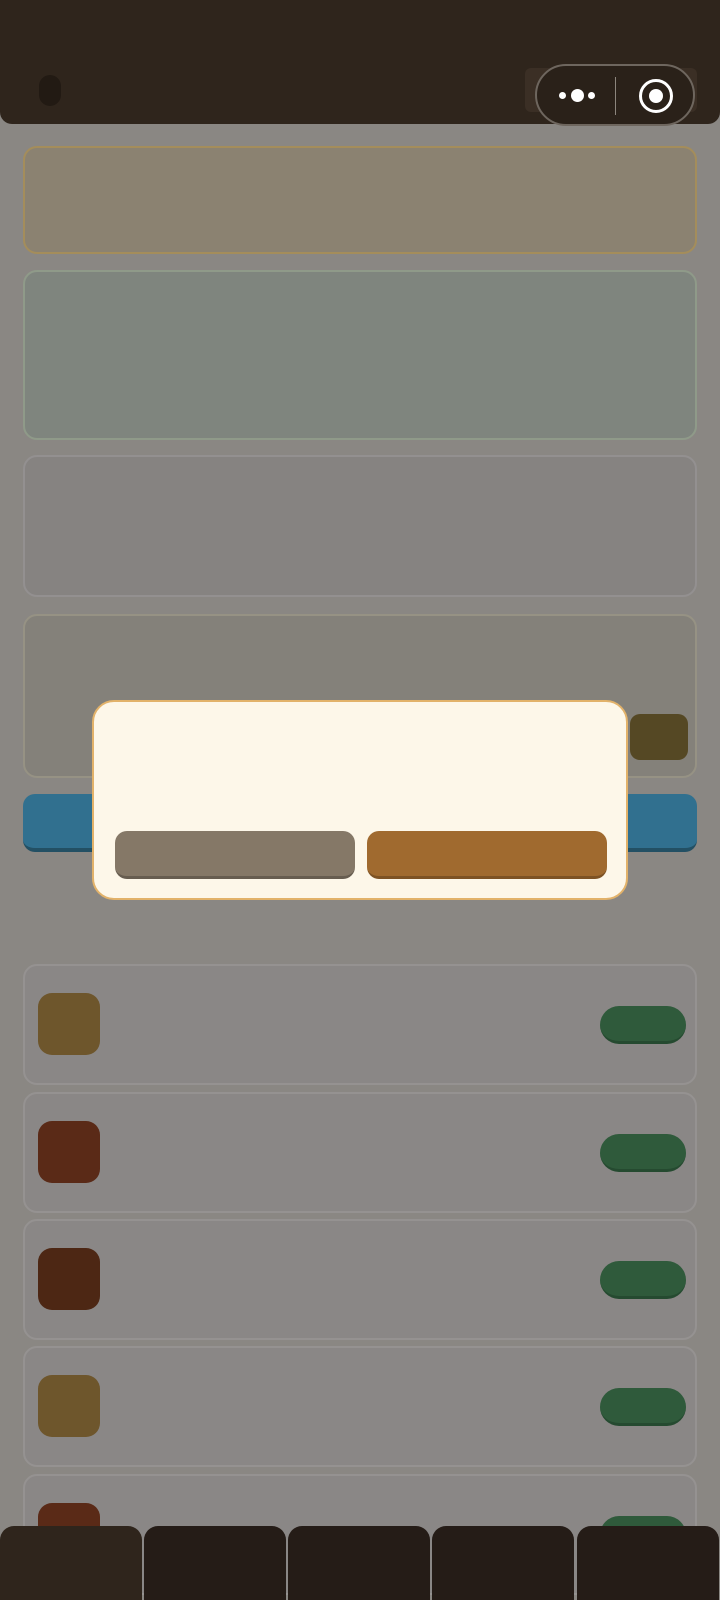  I want to click on confirm-button, so click(487, 855).